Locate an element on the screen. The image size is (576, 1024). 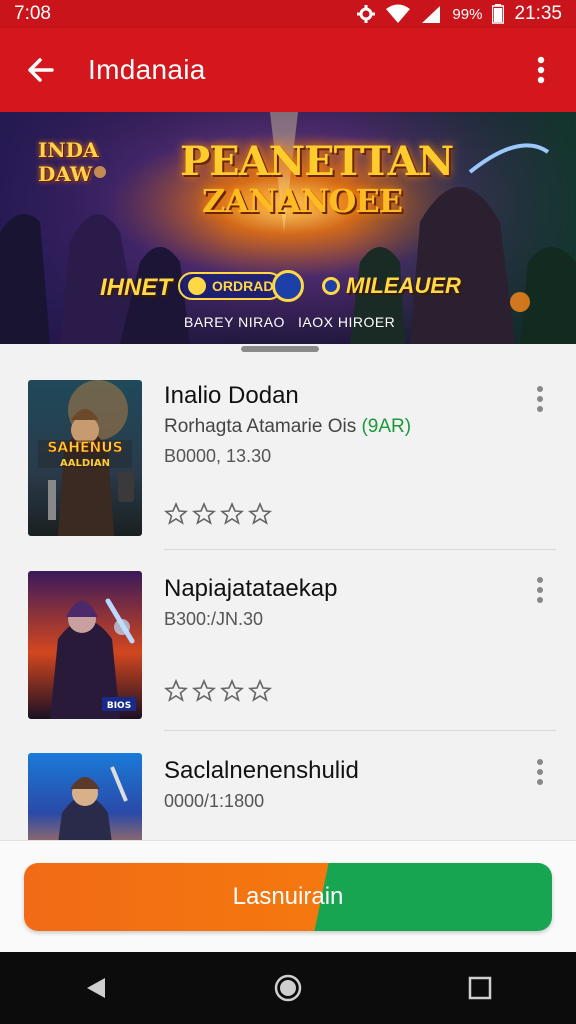
item-meta: 0000/1:1800 is located at coordinates (214, 801).